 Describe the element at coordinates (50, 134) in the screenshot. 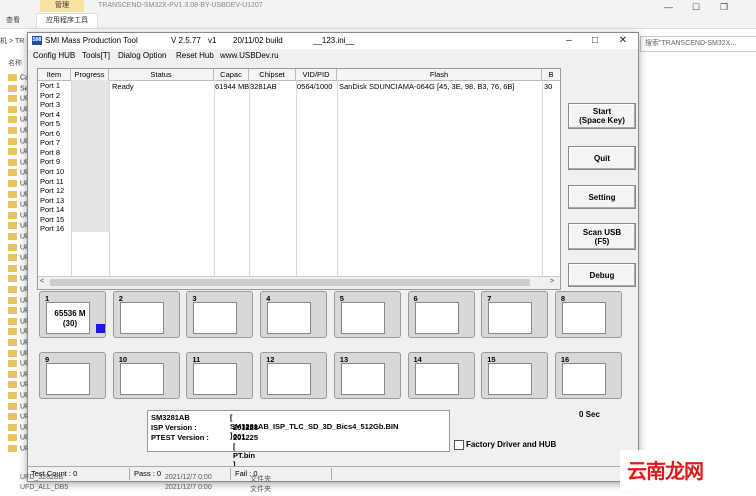

I see `table-row-port-6: Port 6` at that location.